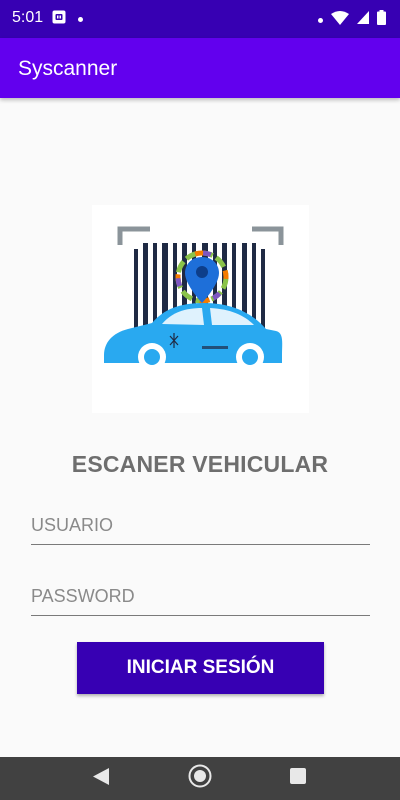 The image size is (400, 800). I want to click on page-heading: ESCANER VEHICULAR, so click(200, 464).